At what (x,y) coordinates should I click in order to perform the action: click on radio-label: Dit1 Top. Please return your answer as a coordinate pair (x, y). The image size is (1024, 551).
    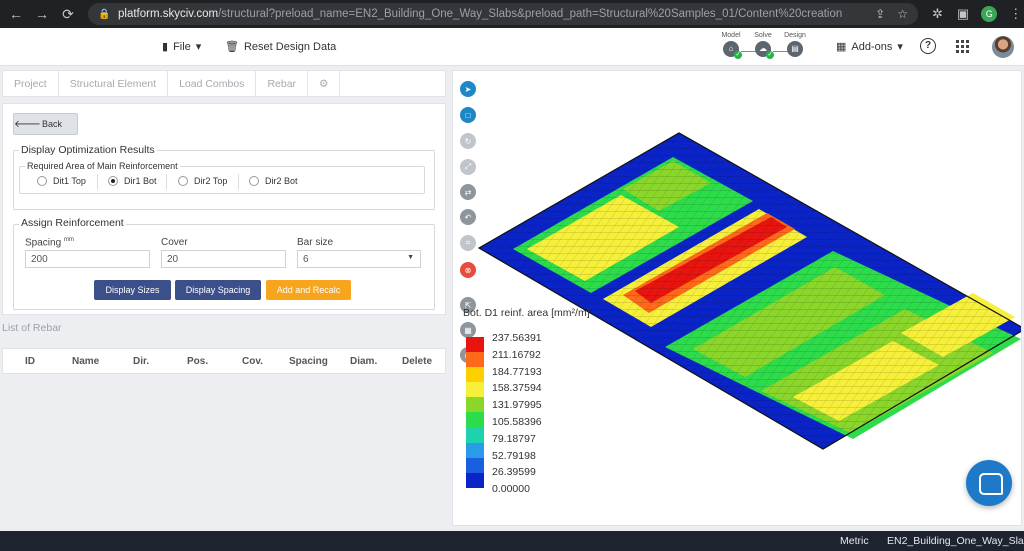
    Looking at the image, I should click on (69, 181).